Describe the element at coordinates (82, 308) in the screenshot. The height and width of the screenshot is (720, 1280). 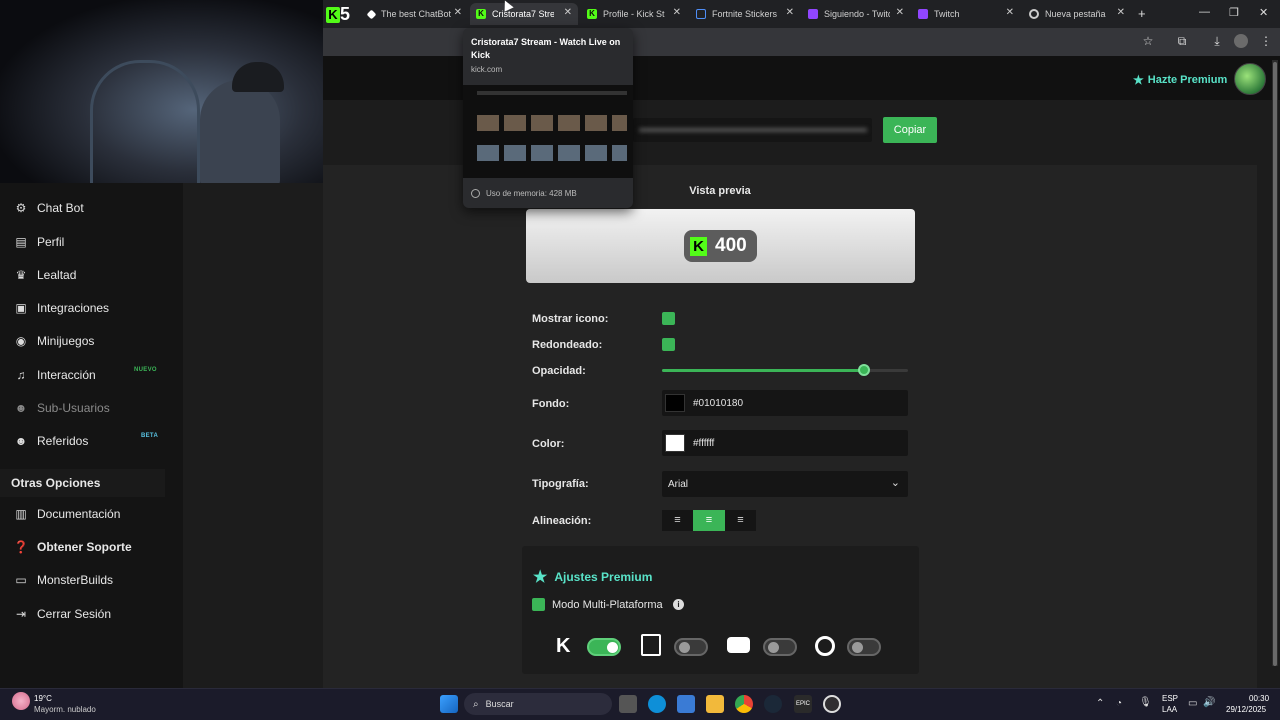
I see `sidebar-item-integraciones: ▣ Integraciones` at that location.